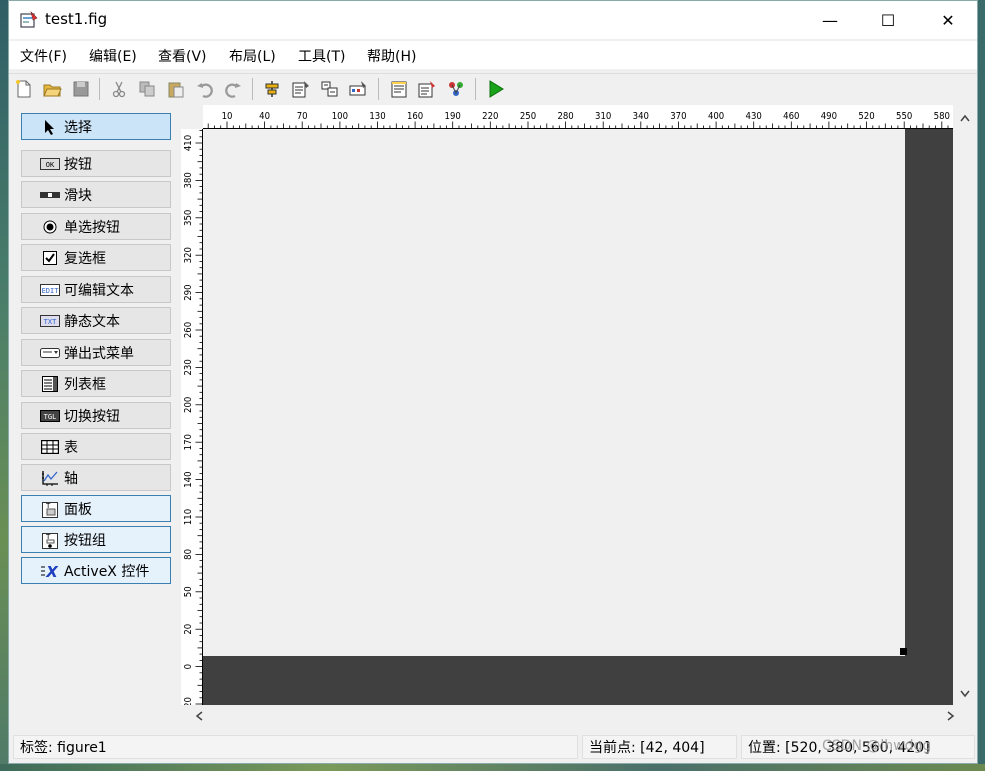 This screenshot has height=771, width=985. I want to click on ruler-left-label: 170, so click(188, 442).